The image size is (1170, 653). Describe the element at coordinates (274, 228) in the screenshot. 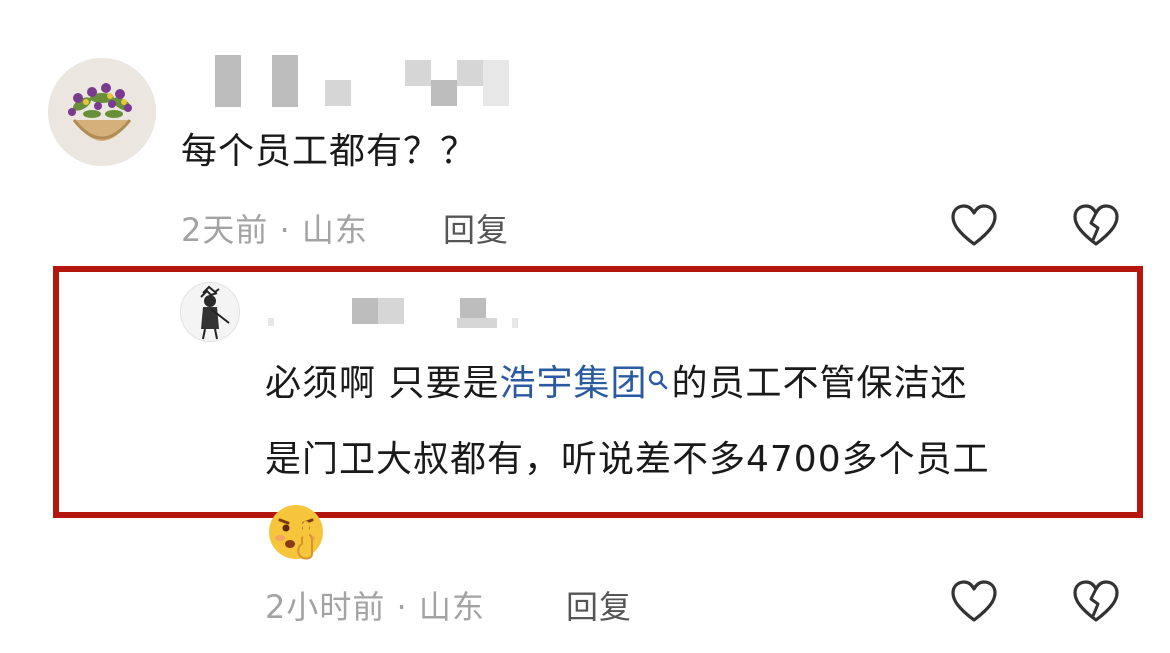

I see `comment-meta: 2天前 · 山东` at that location.